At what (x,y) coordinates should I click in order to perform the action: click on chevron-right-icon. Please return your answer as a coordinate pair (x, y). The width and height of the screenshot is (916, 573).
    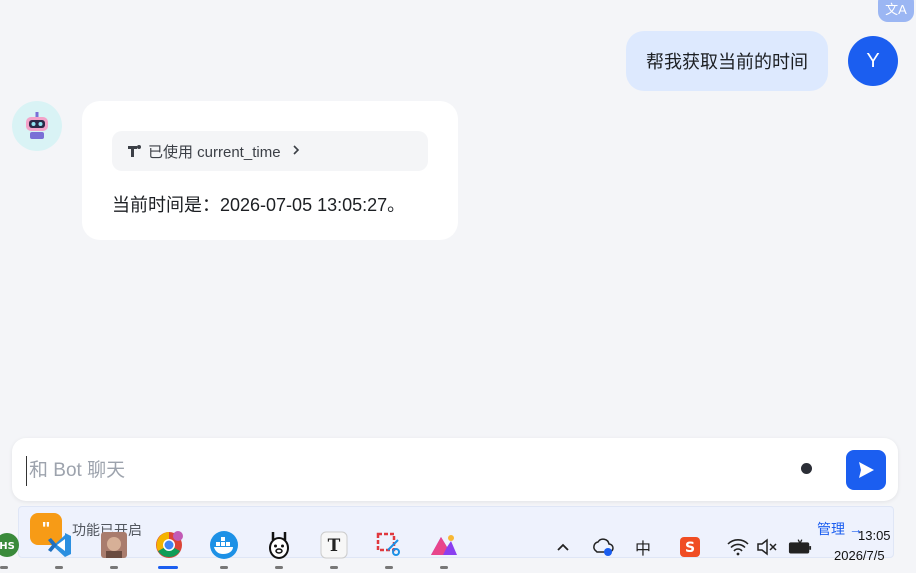
    Looking at the image, I should click on (296, 151).